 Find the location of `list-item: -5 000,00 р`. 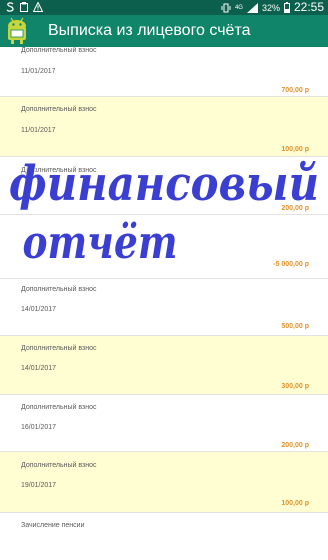

list-item: -5 000,00 р is located at coordinates (164, 247).